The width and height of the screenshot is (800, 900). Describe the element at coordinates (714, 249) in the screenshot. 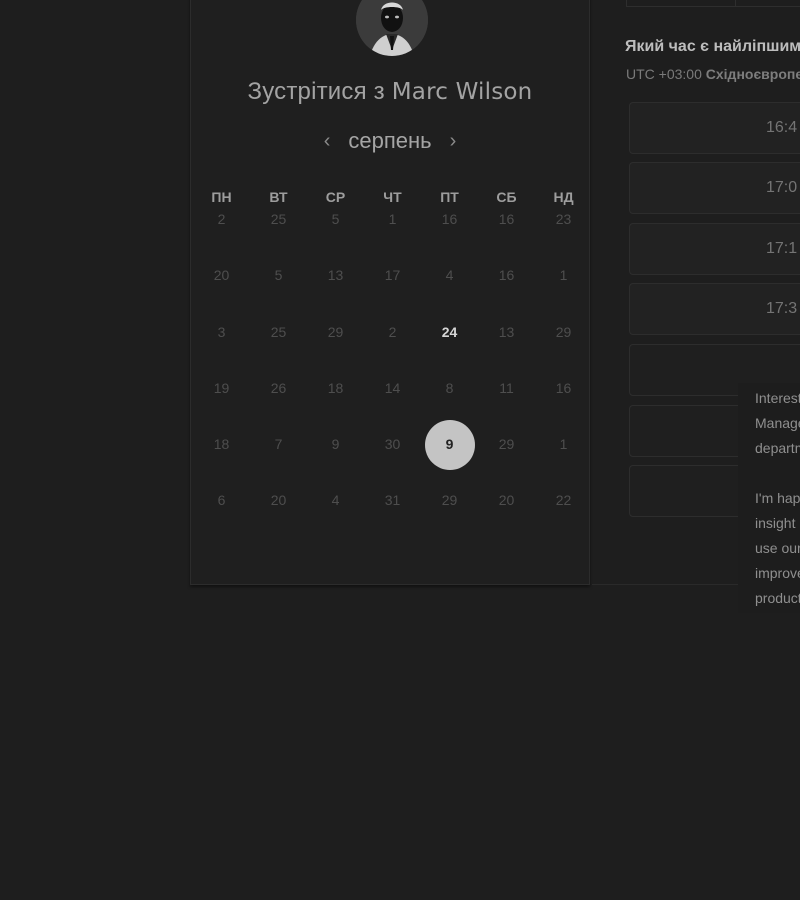

I see `time-slot-3: 17:1` at that location.